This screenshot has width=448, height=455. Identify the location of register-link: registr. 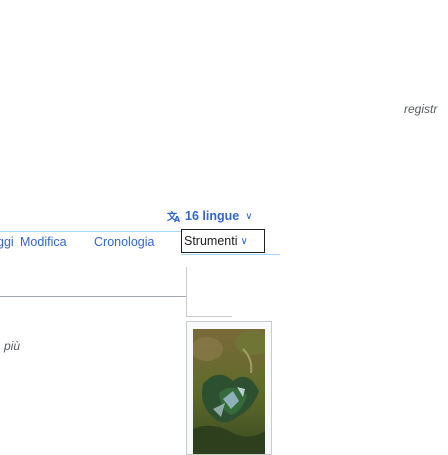
(420, 109).